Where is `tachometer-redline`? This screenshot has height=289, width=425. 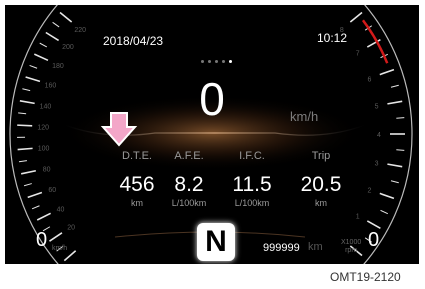 tachometer-redline is located at coordinates (375, 41).